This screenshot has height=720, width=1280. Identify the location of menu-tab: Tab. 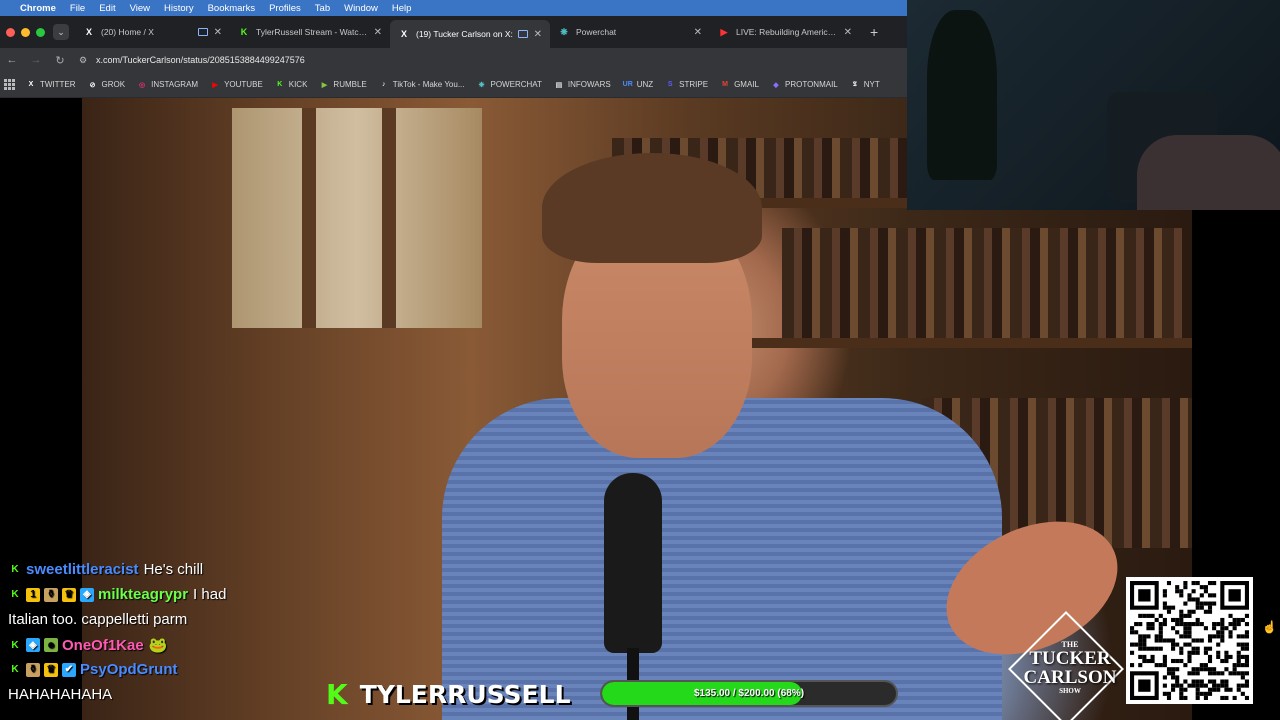
(322, 8).